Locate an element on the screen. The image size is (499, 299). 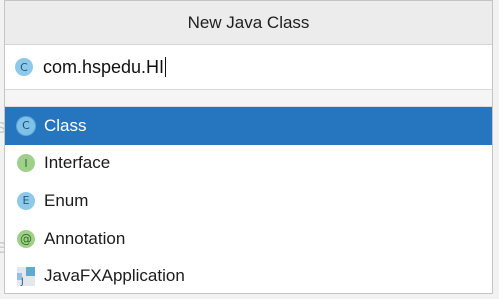
kind-label: Interface is located at coordinates (77, 163).